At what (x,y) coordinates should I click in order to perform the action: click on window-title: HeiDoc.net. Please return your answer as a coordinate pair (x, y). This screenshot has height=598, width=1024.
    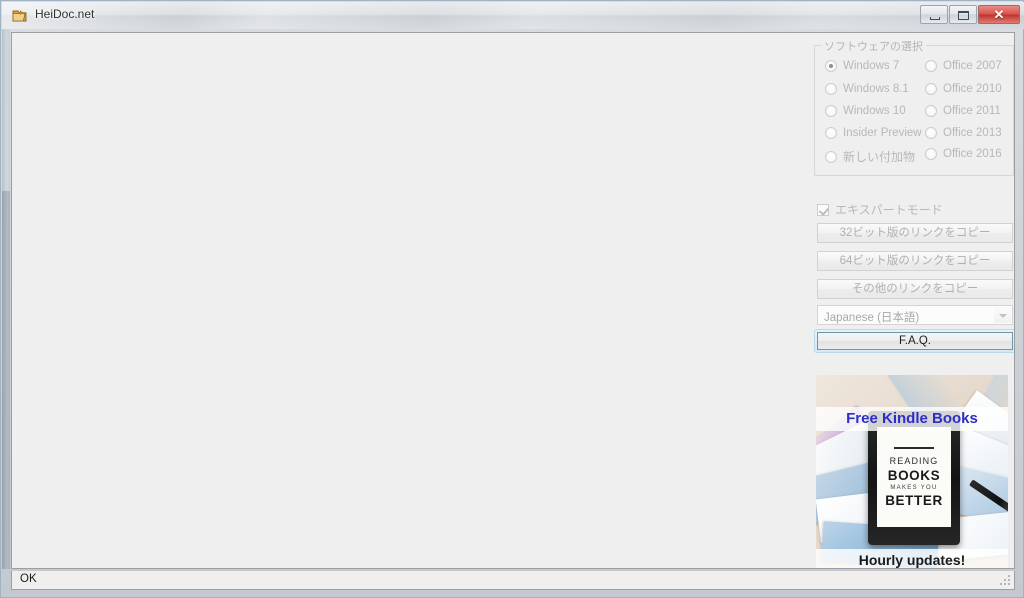
    Looking at the image, I should click on (65, 14).